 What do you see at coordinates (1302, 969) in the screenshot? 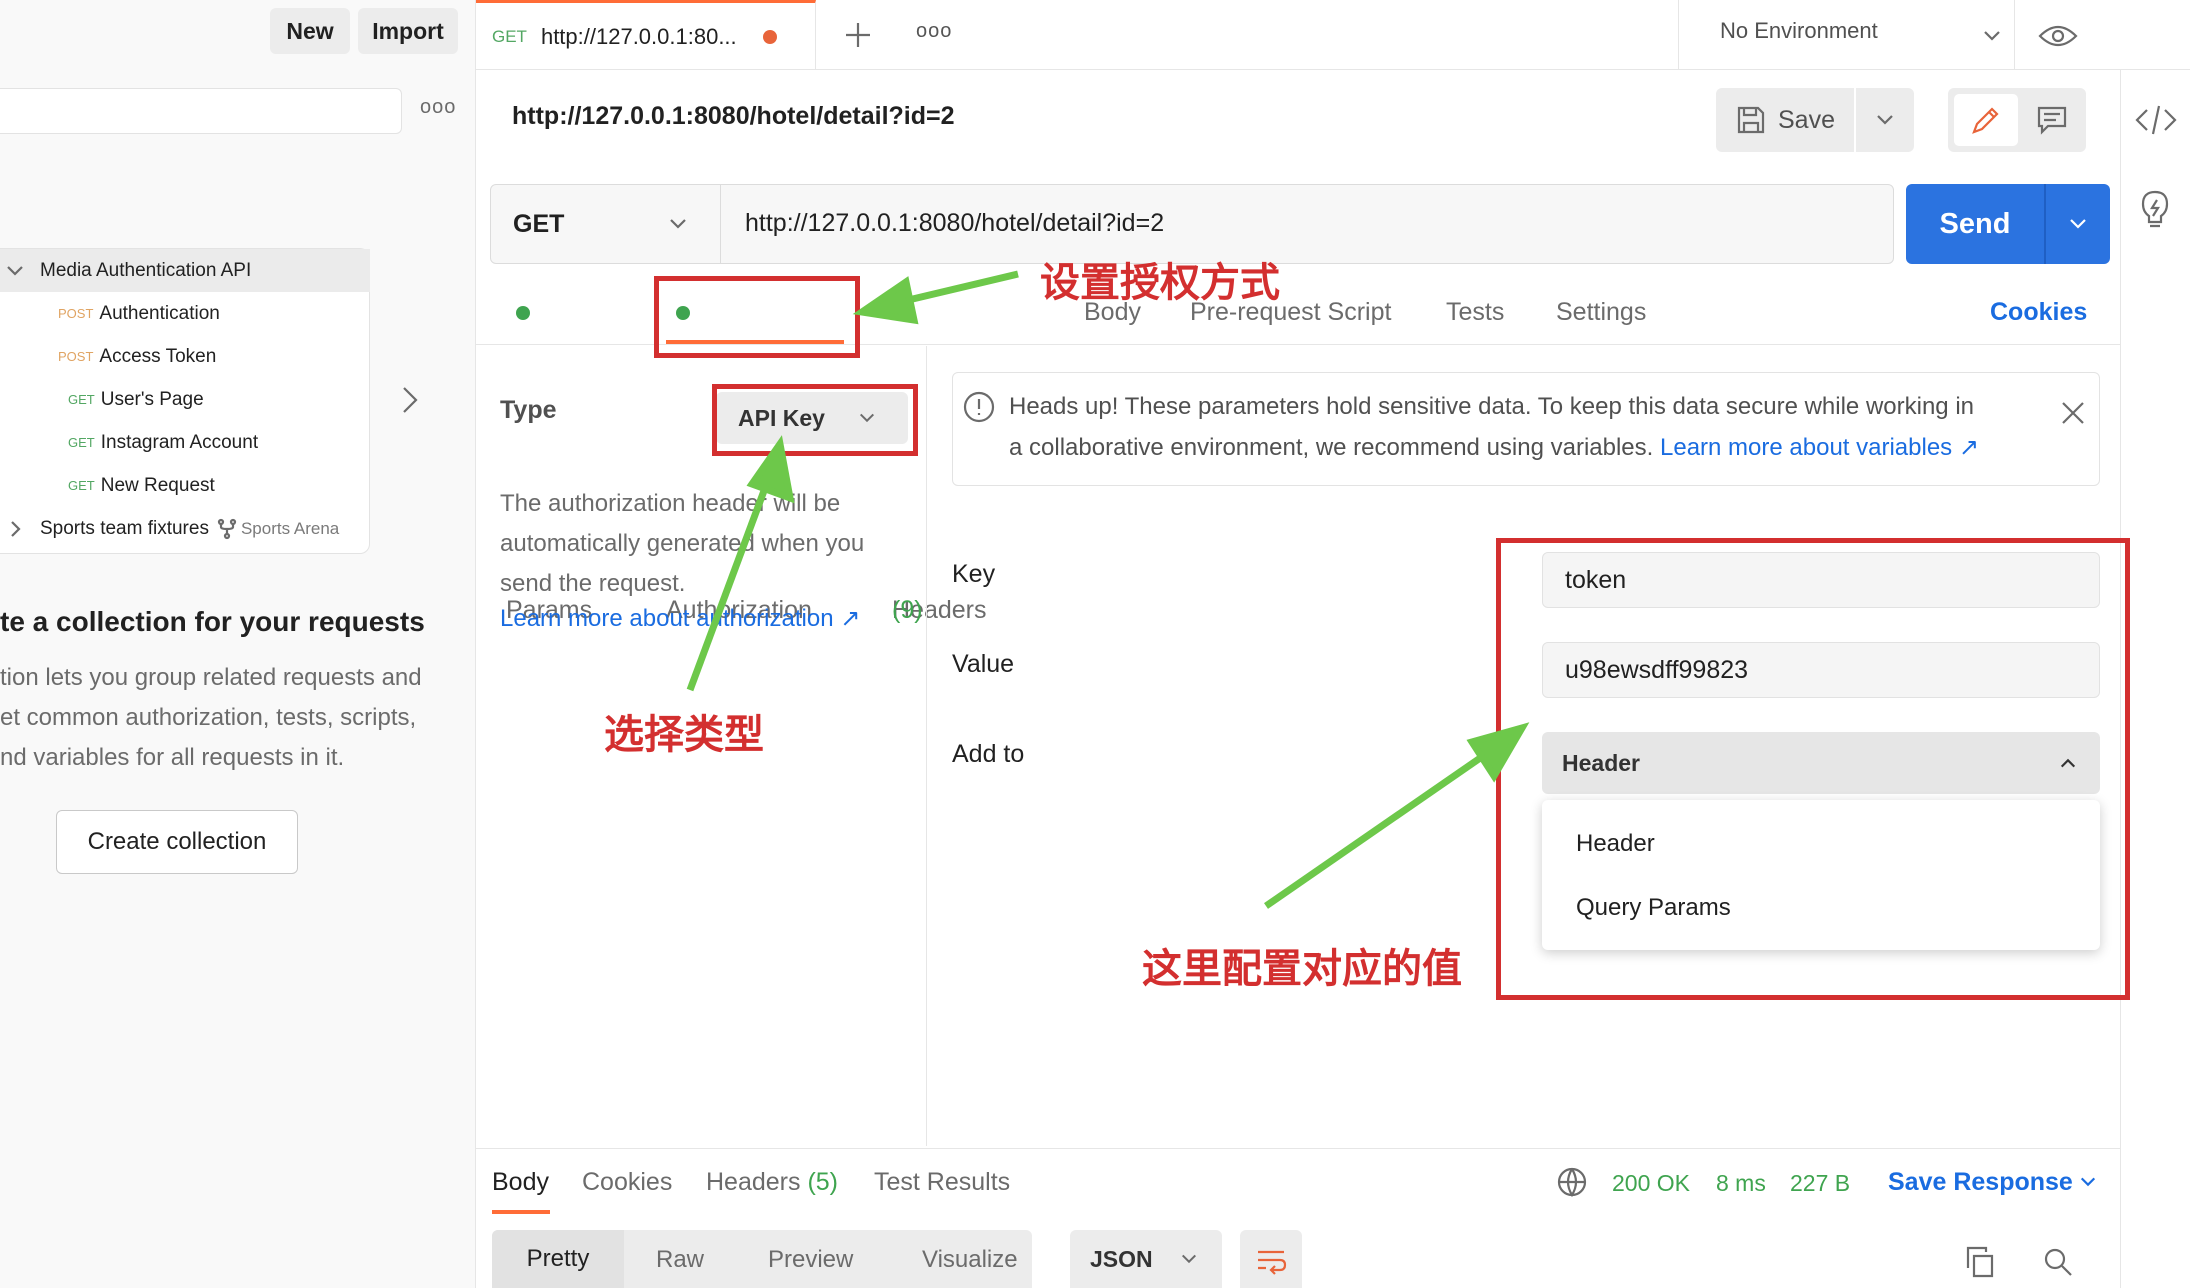
I see `annotation-config-values: 这里配置对应的值` at bounding box center [1302, 969].